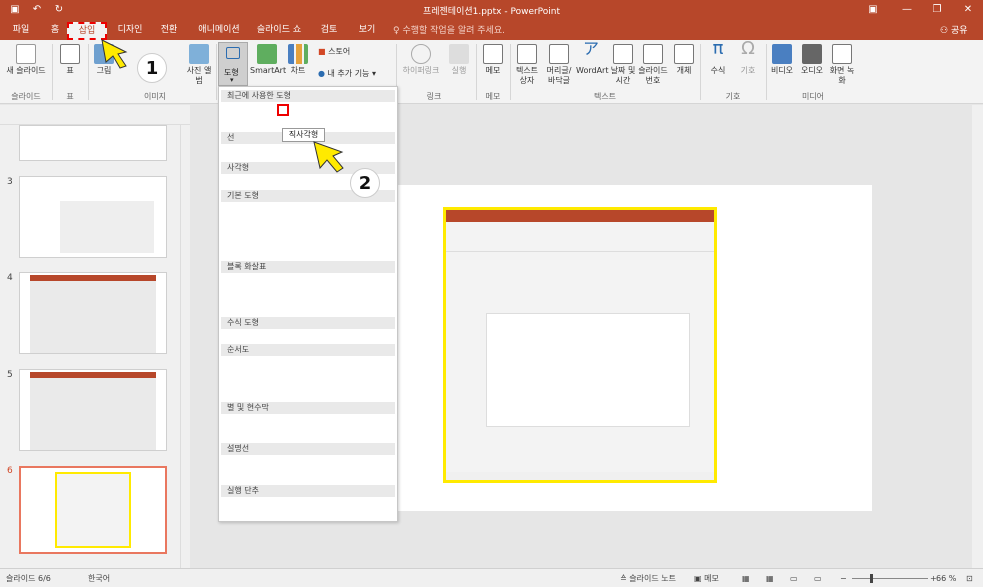 This screenshot has height=587, width=983. Describe the element at coordinates (459, 54) in the screenshot. I see `star-icon` at that location.